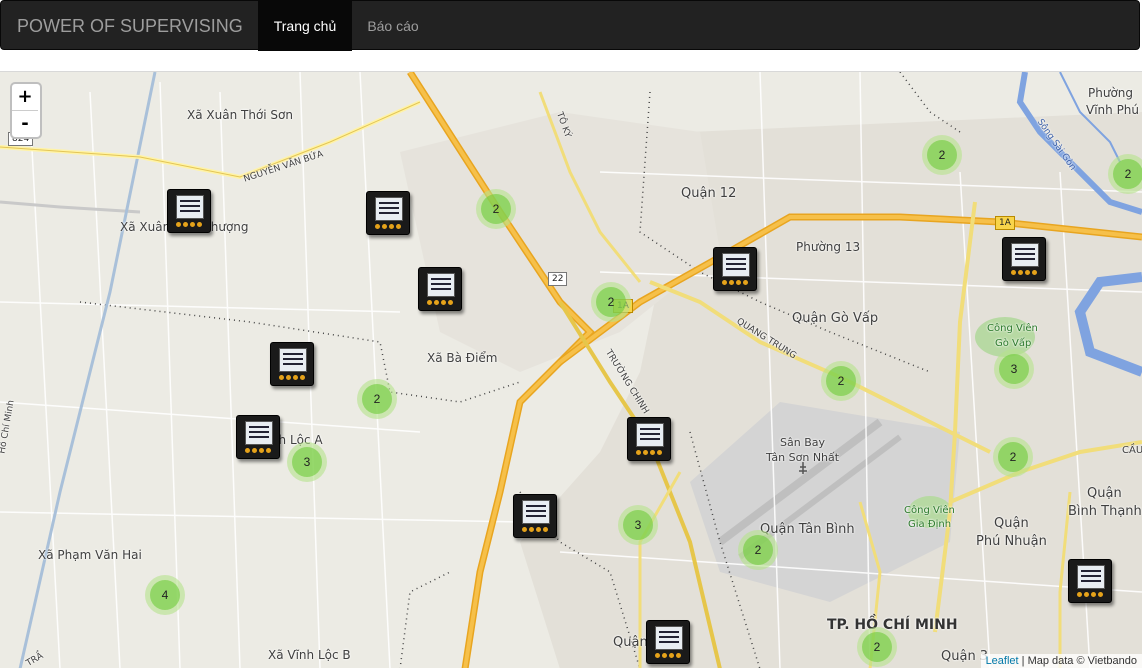 The width and height of the screenshot is (1142, 668). What do you see at coordinates (1105, 511) in the screenshot?
I see `place-label: Bình Thạnh` at bounding box center [1105, 511].